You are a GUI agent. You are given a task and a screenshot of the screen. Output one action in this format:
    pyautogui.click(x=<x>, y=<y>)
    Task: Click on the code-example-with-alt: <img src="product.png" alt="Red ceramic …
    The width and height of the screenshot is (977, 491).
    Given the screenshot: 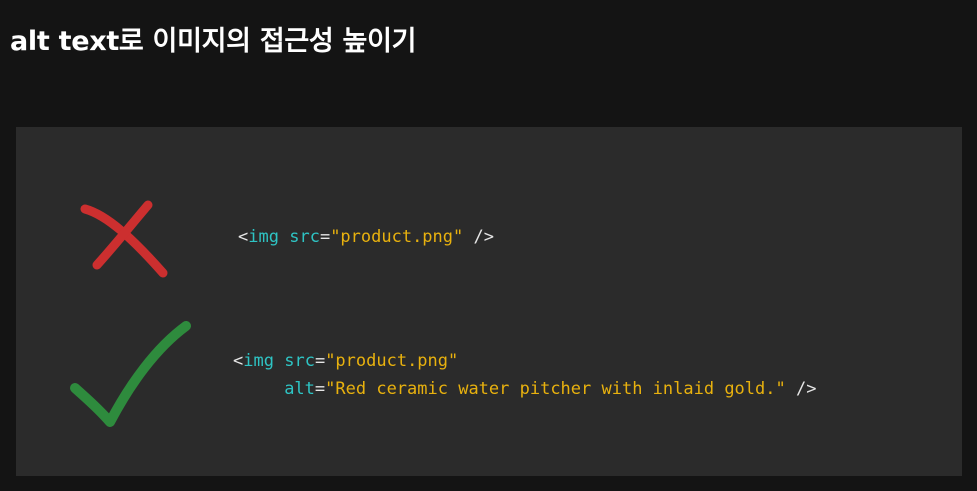 What is the action you would take?
    pyautogui.click(x=524, y=375)
    